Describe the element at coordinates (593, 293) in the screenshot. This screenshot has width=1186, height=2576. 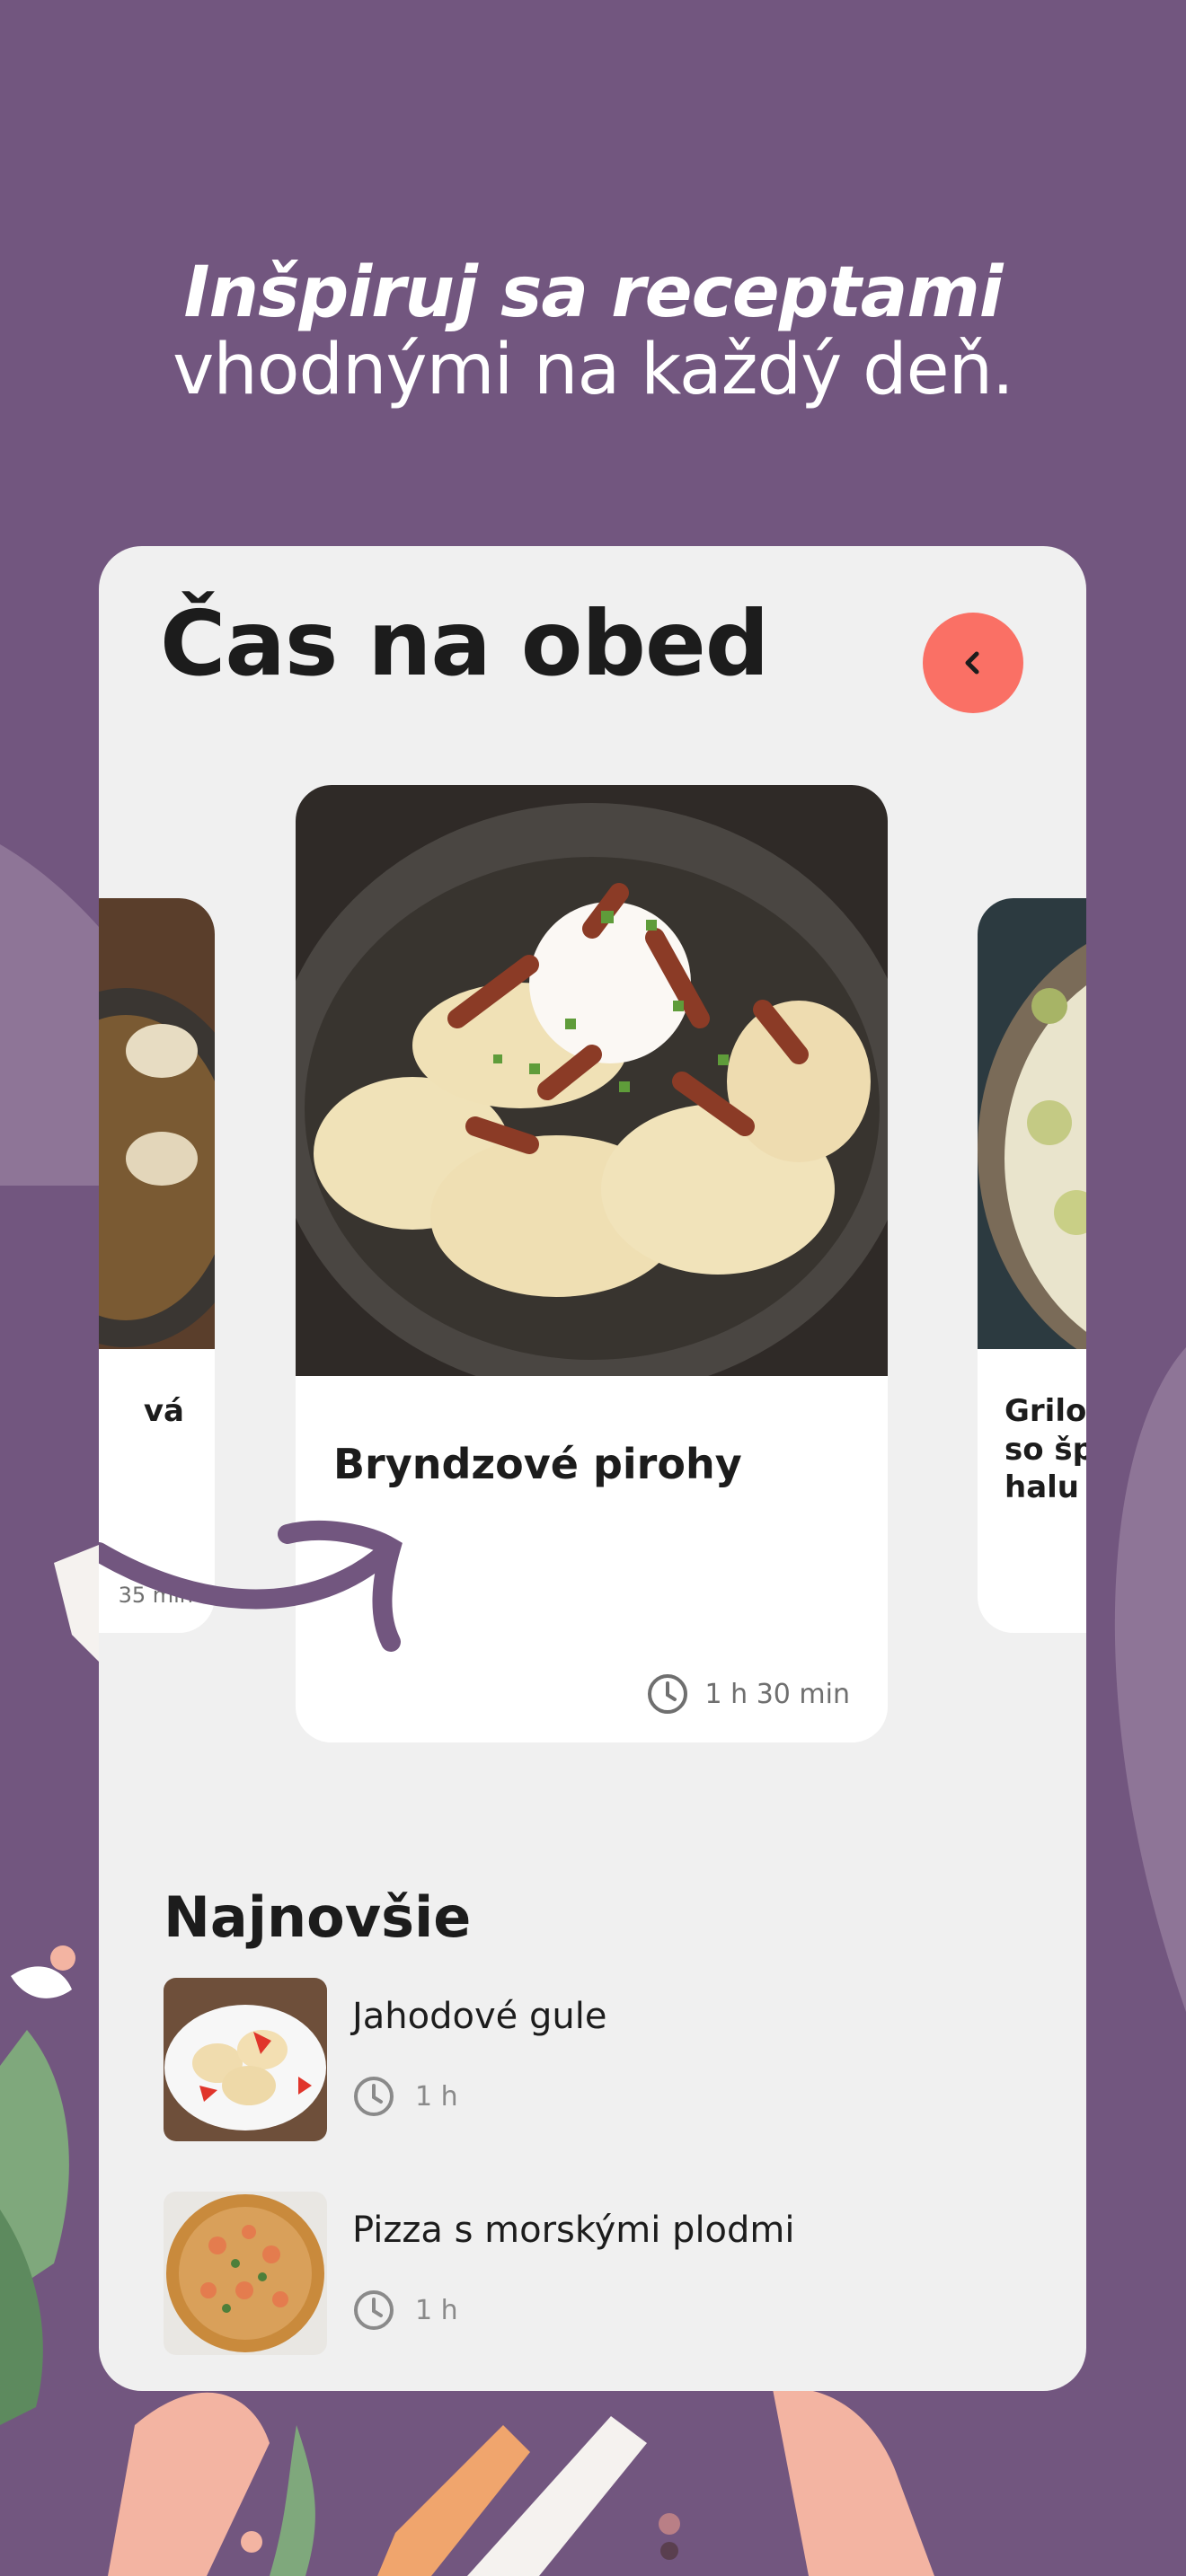
I see `headline-line-1: Inšpiruj sa receptami` at that location.